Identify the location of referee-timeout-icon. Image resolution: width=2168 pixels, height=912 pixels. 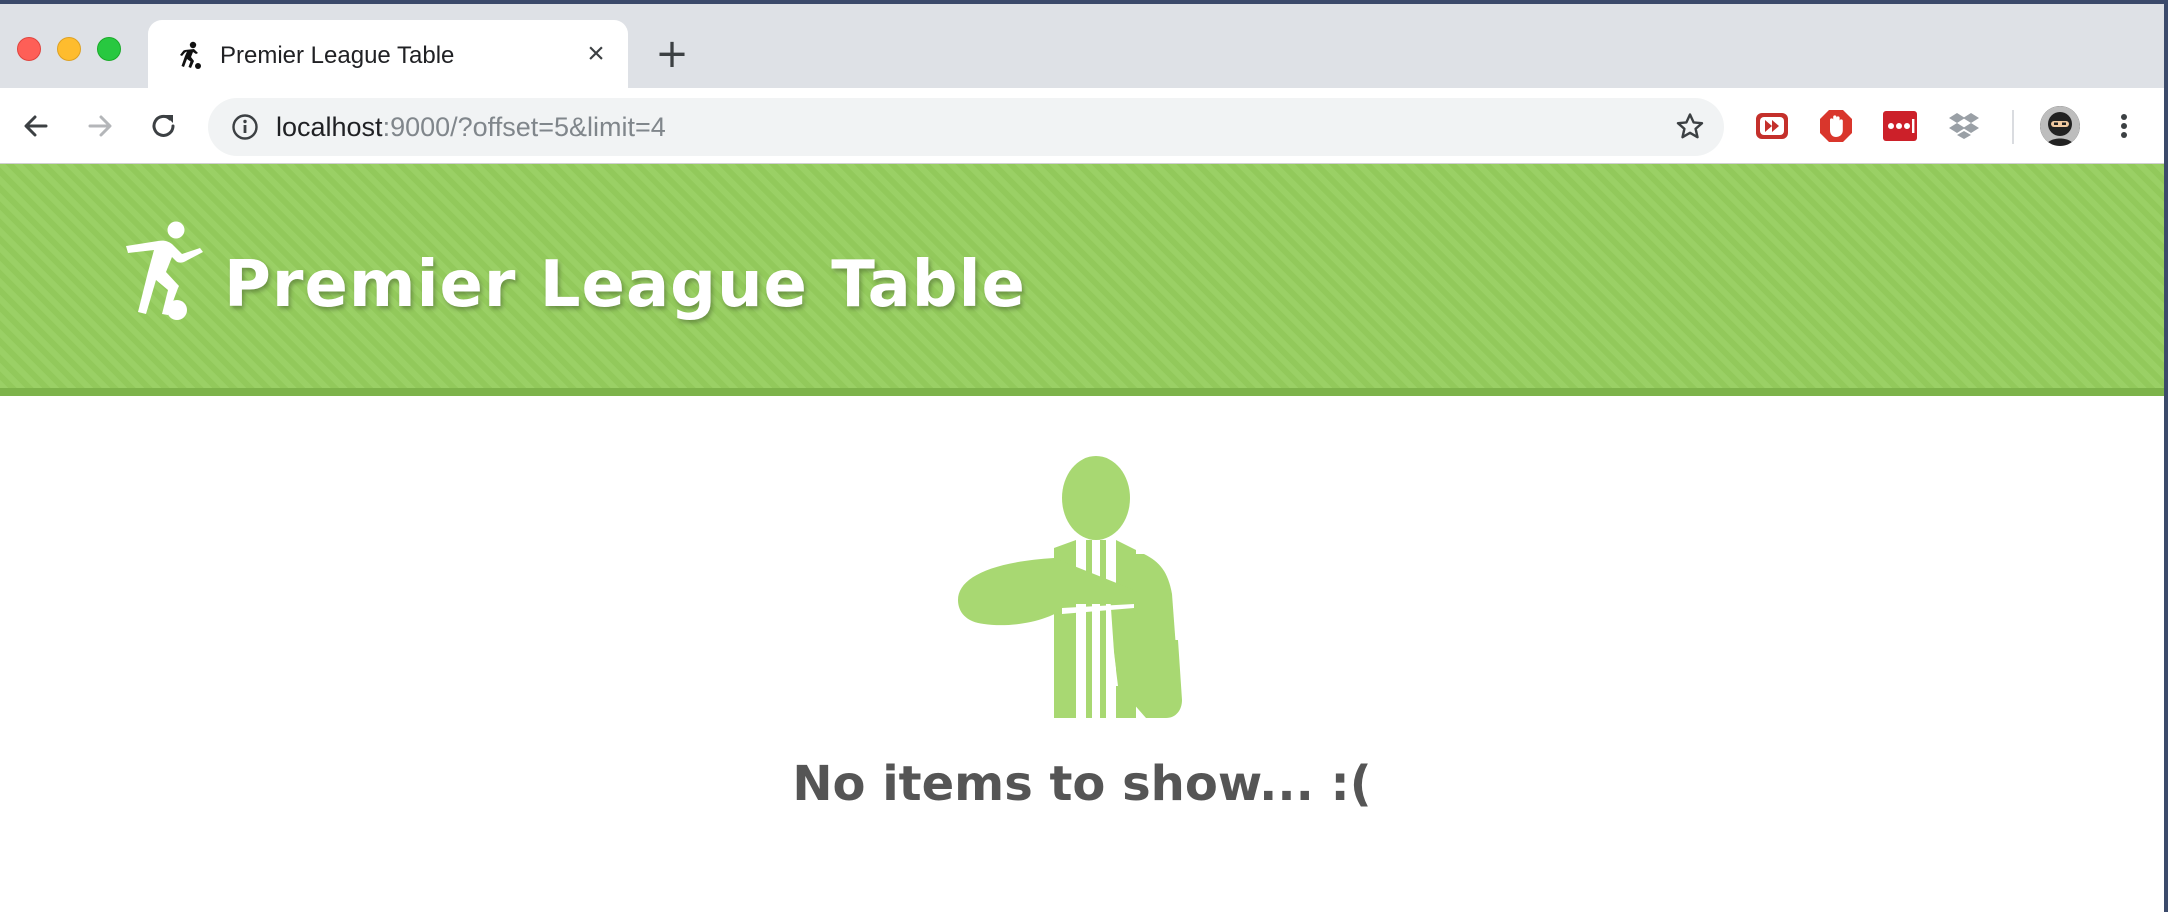
(1080, 586).